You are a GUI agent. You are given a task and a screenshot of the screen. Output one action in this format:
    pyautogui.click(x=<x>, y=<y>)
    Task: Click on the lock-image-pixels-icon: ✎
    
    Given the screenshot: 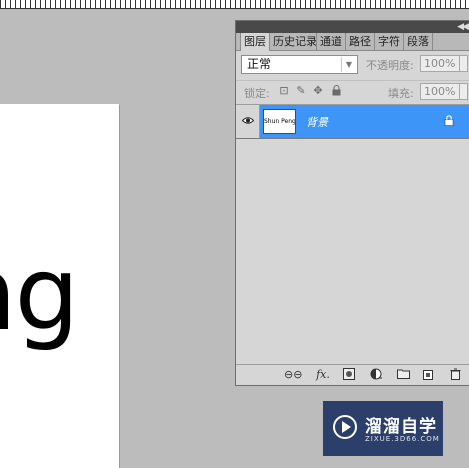 What is the action you would take?
    pyautogui.click(x=301, y=91)
    